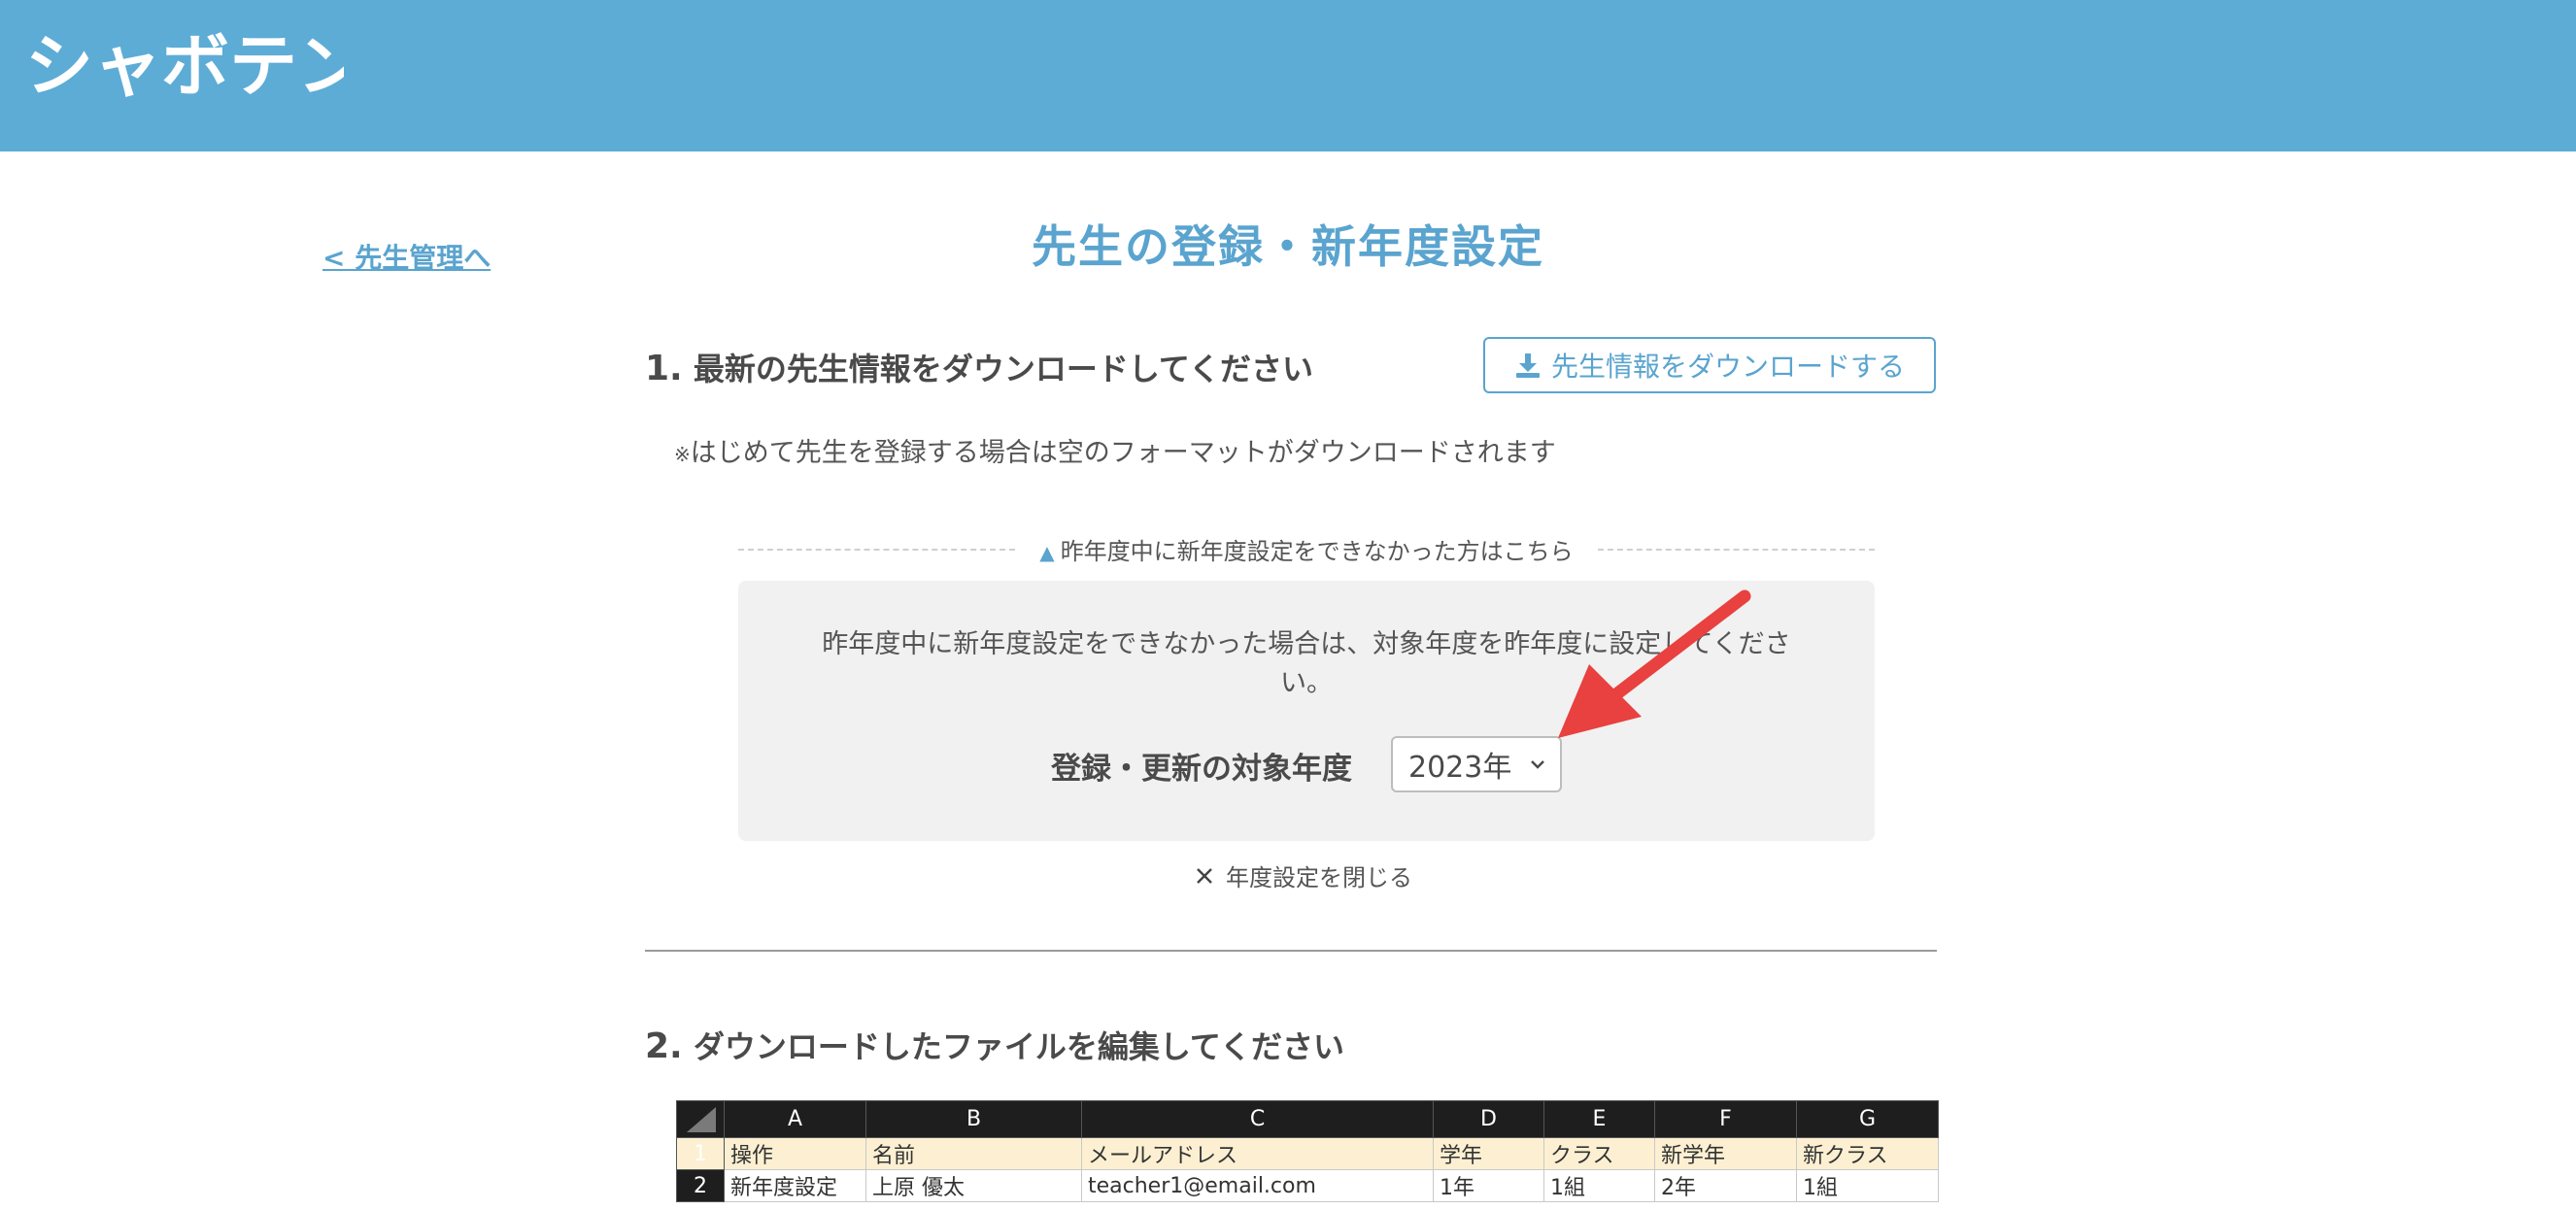 This screenshot has width=2576, height=1210. I want to click on column-header: E, so click(1599, 1119).